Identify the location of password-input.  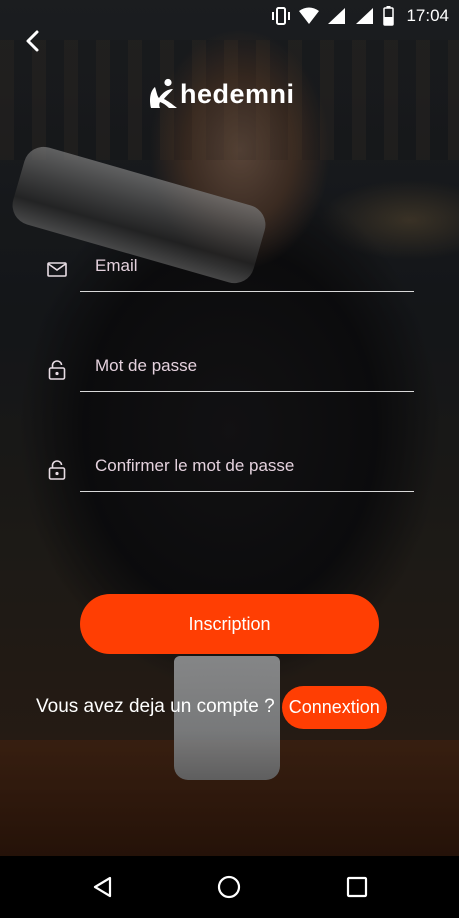
(247, 366).